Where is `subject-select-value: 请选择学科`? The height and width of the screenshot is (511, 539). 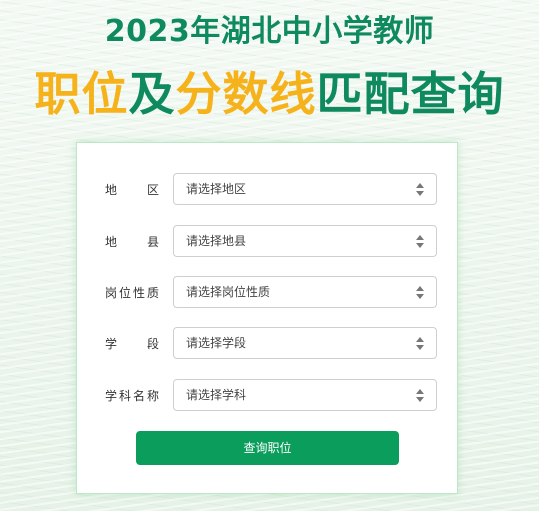
subject-select-value: 请选择学科 is located at coordinates (216, 395).